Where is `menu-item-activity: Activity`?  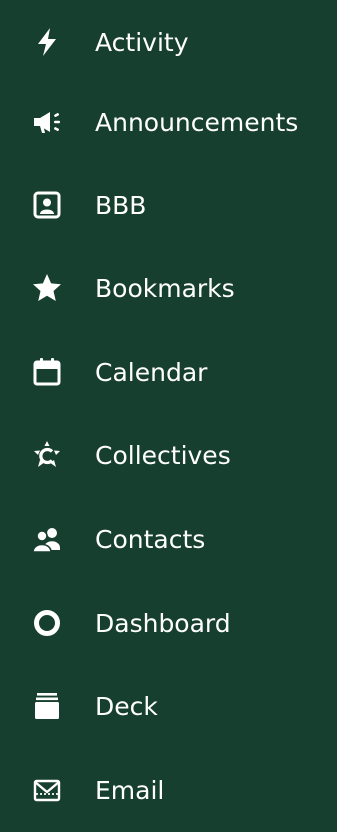
menu-item-activity: Activity is located at coordinates (168, 42).